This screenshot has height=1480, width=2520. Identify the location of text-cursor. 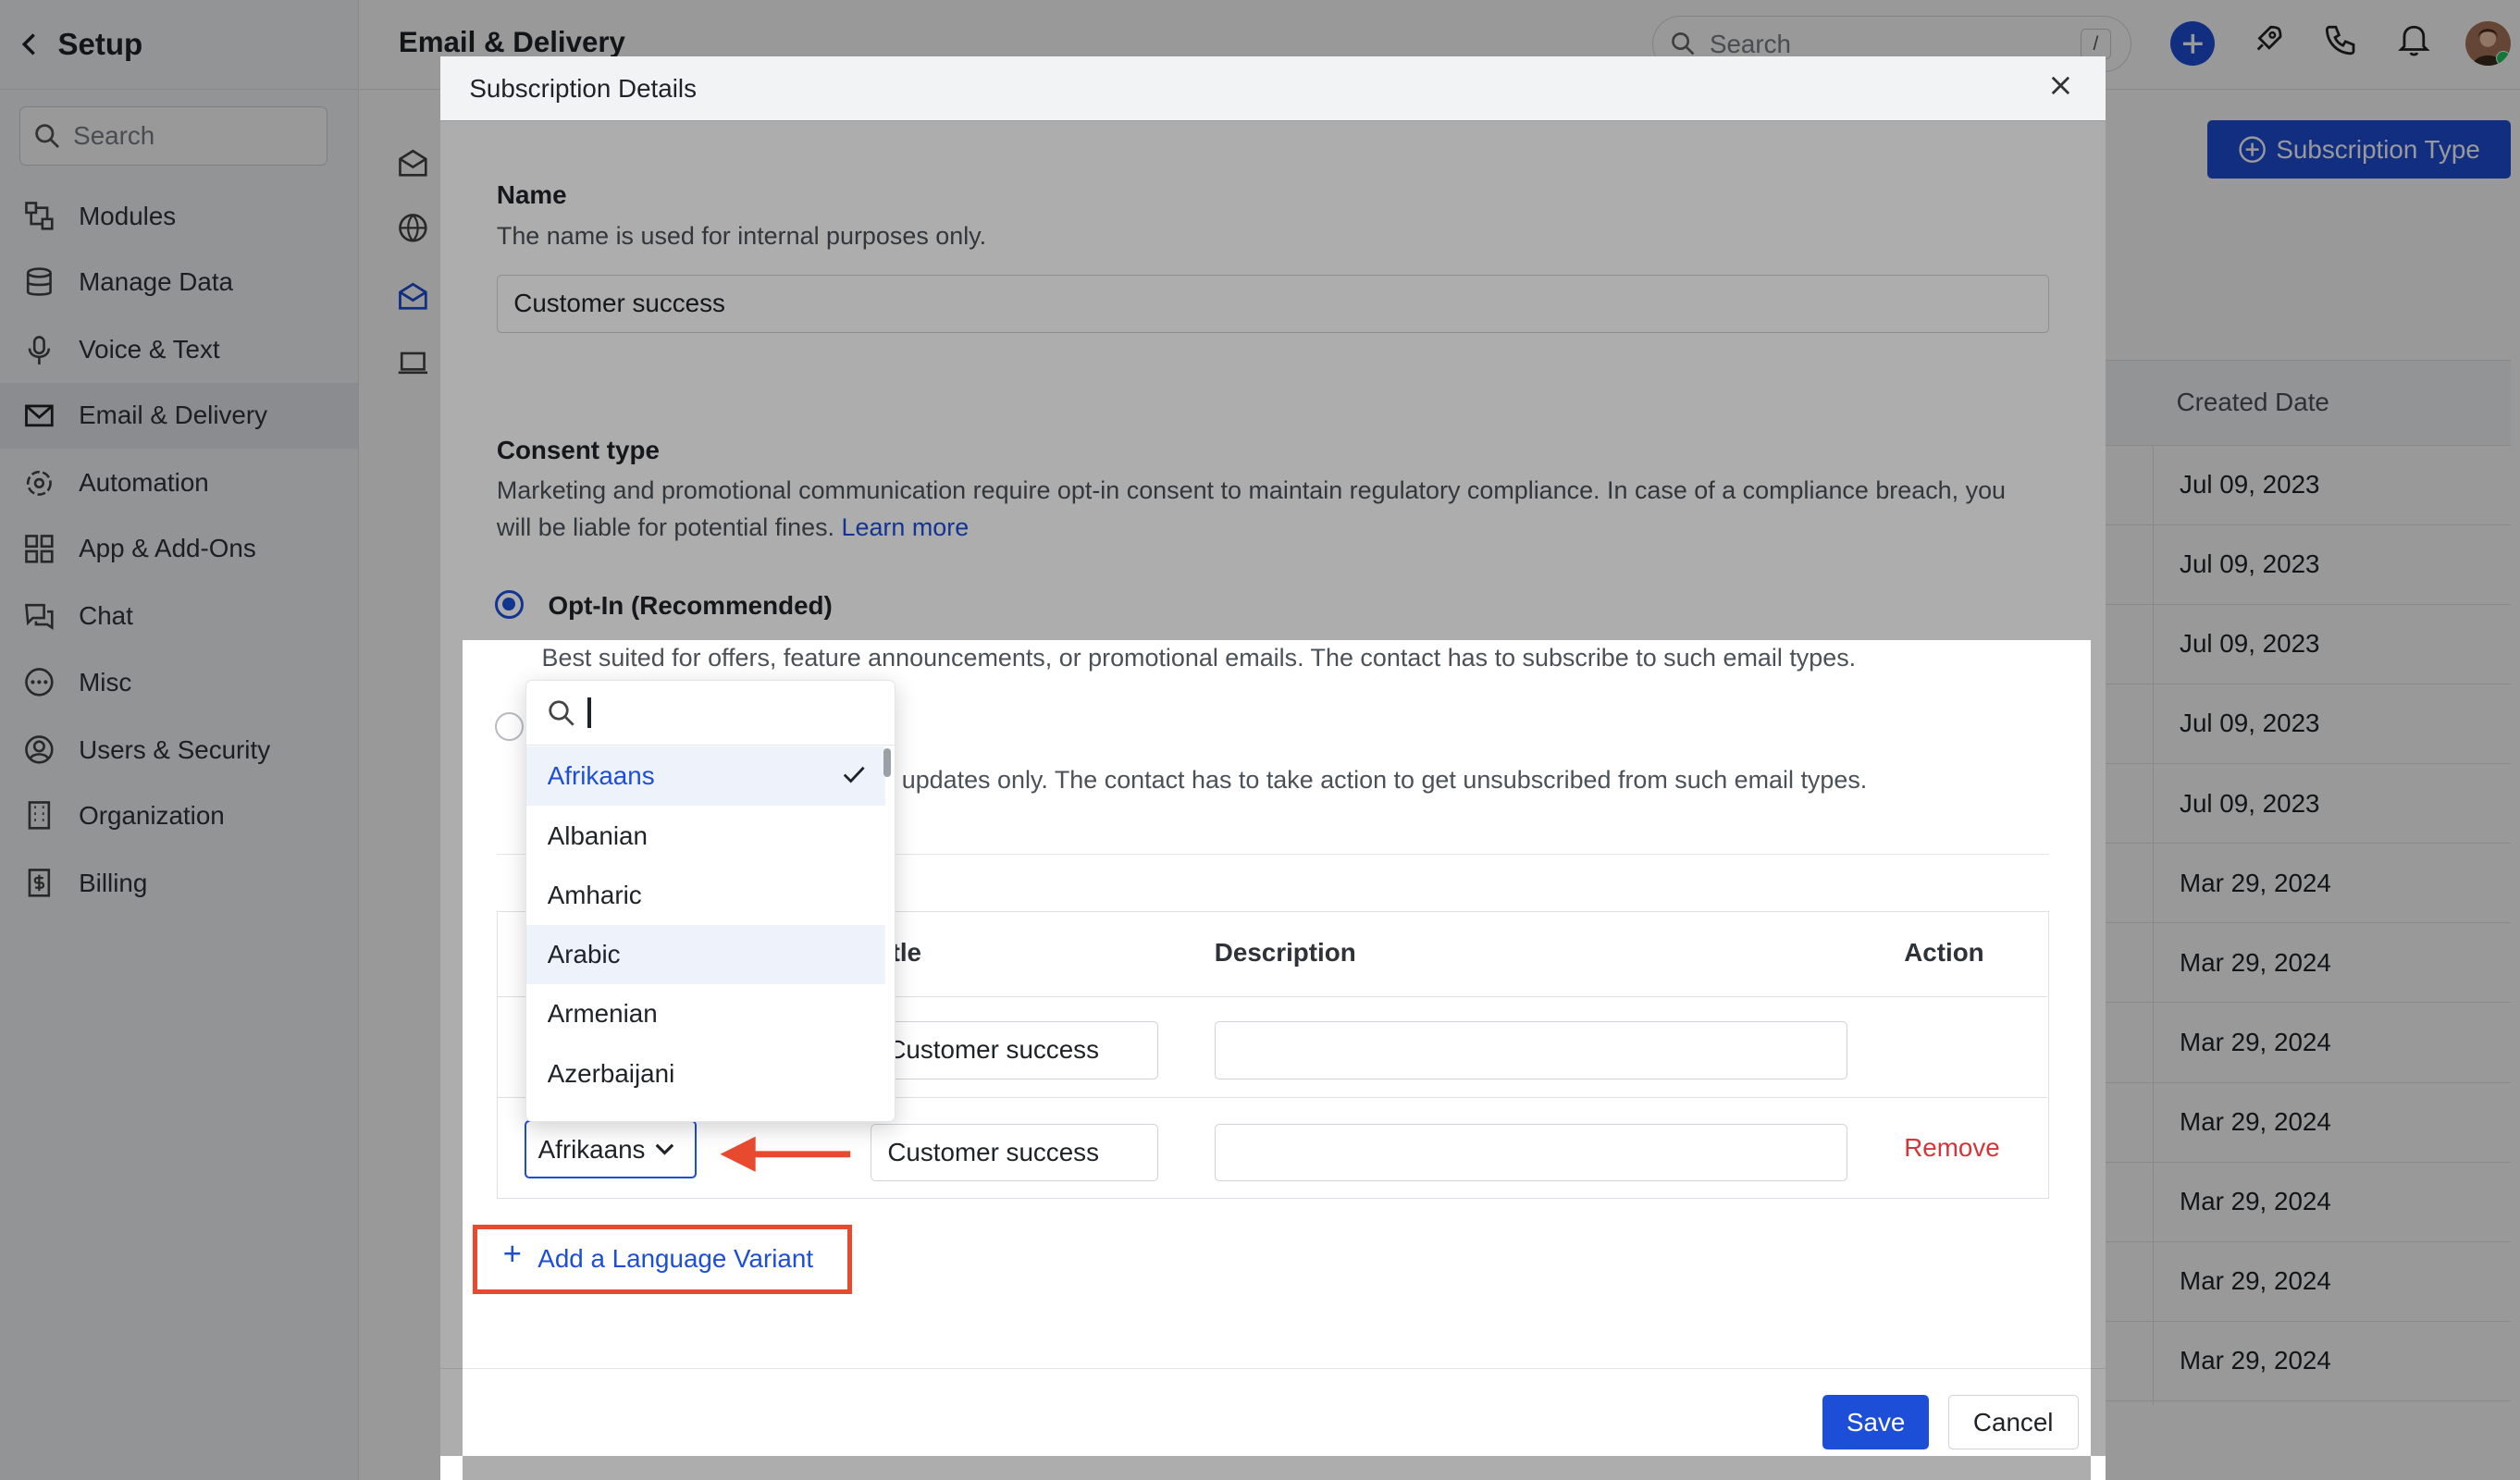
(589, 713).